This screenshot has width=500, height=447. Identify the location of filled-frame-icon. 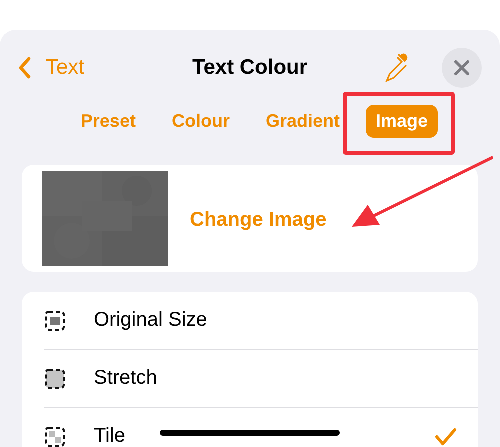
(55, 379).